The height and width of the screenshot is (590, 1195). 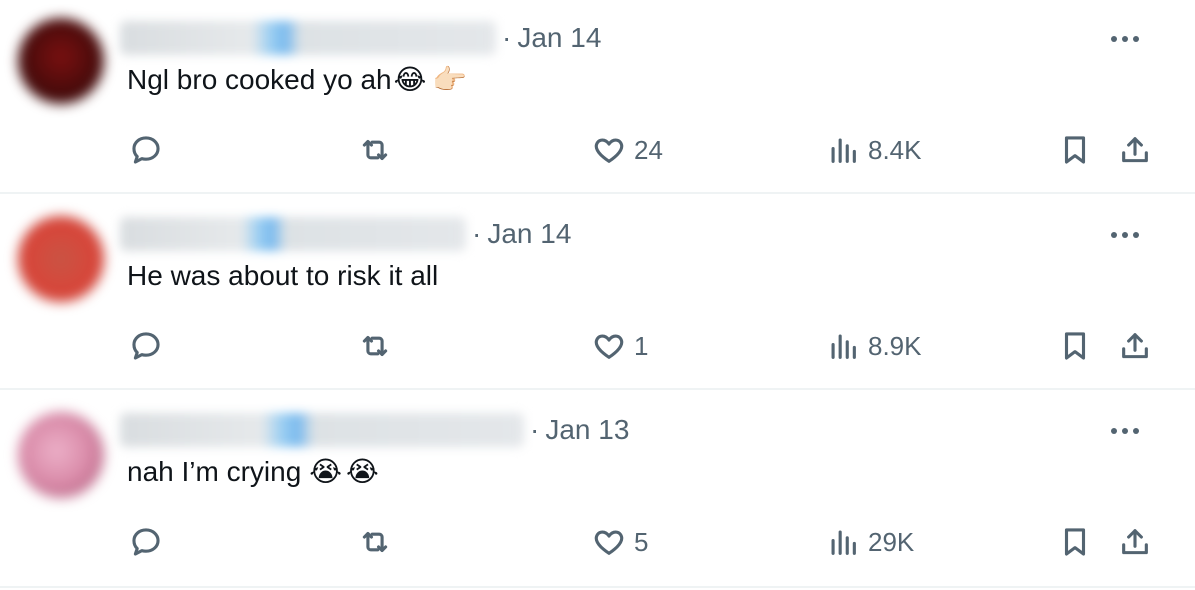 I want to click on post-text-body: He was about to risk it all, so click(x=283, y=275).